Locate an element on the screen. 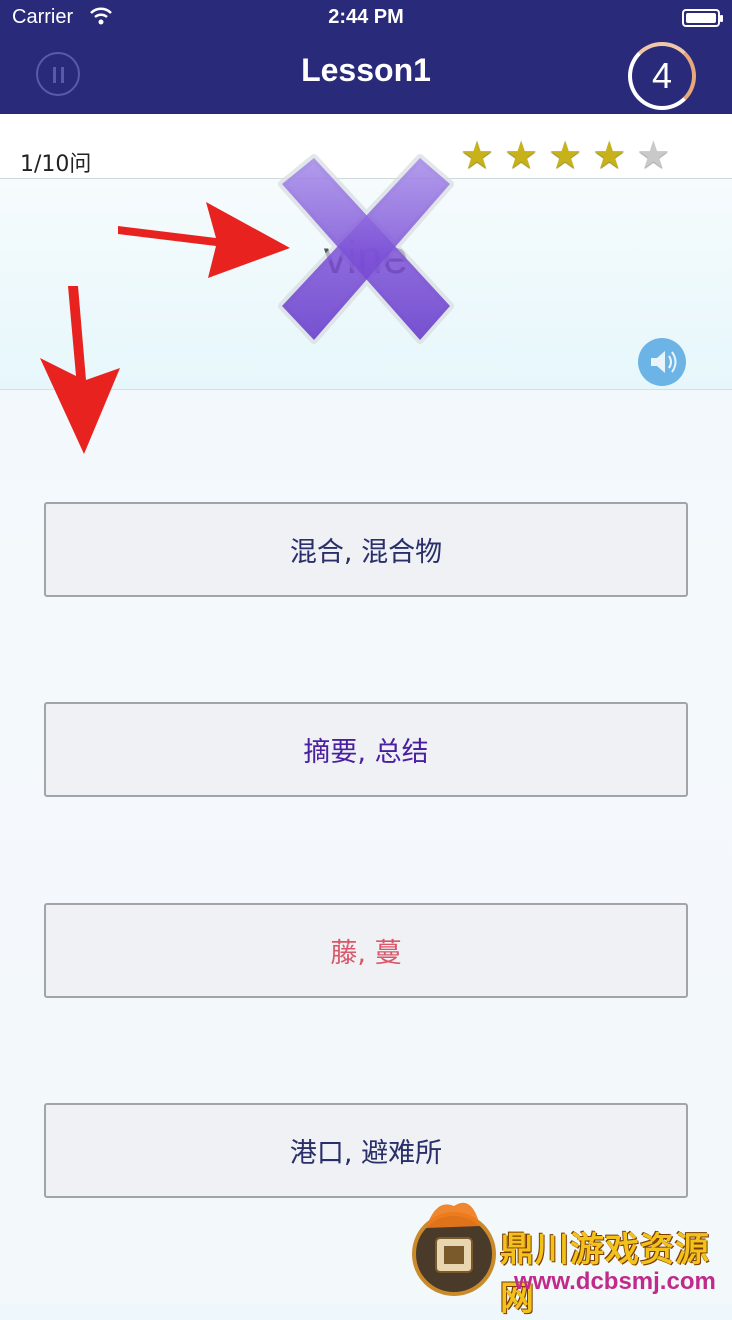 This screenshot has height=1320, width=732. nav-bar: Lesson1 4 is located at coordinates (366, 76).